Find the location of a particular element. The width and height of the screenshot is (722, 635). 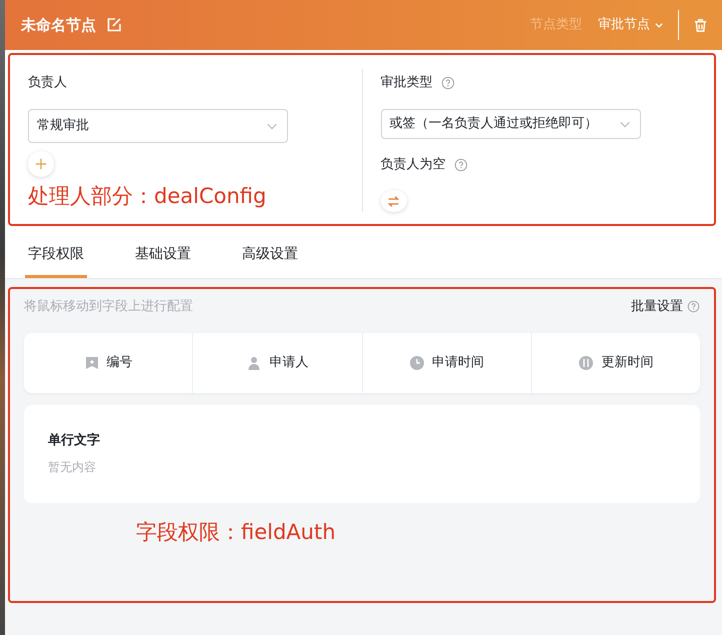

field-label: 审批类型 is located at coordinates (406, 83).